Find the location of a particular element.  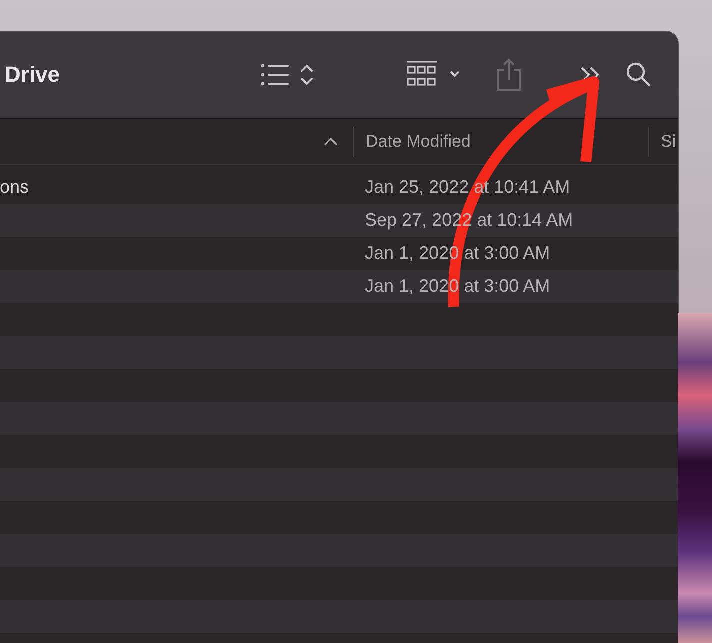

window-title: Drive is located at coordinates (33, 75).